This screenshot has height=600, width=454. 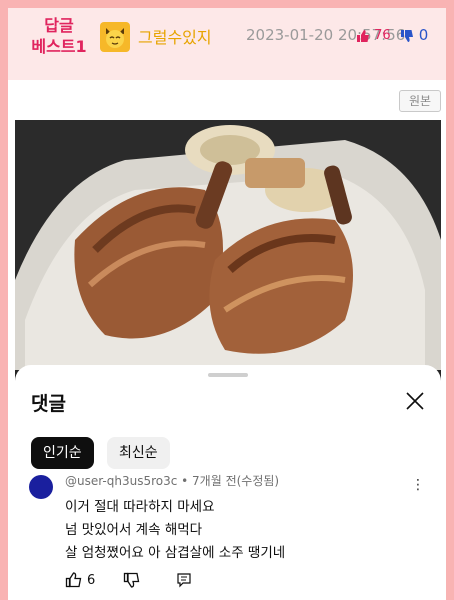 I want to click on post-header: 답글 베스트1 그럴수있지 2023-01-20 20:57:56 76 0, so click(x=227, y=44).